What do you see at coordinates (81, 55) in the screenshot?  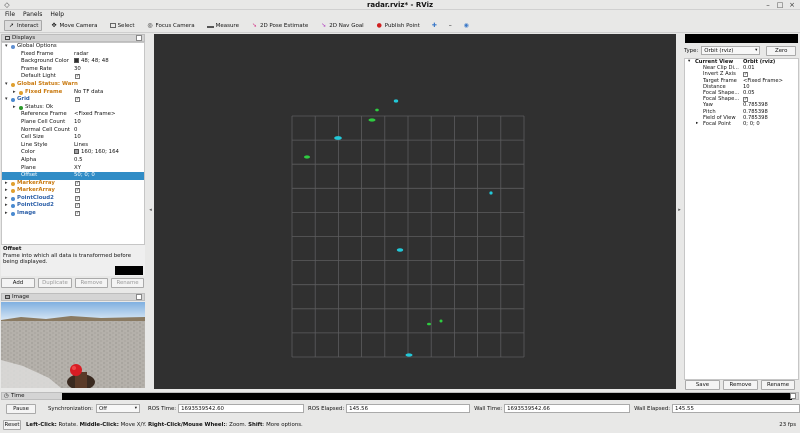 I see `property-value: radar` at bounding box center [81, 55].